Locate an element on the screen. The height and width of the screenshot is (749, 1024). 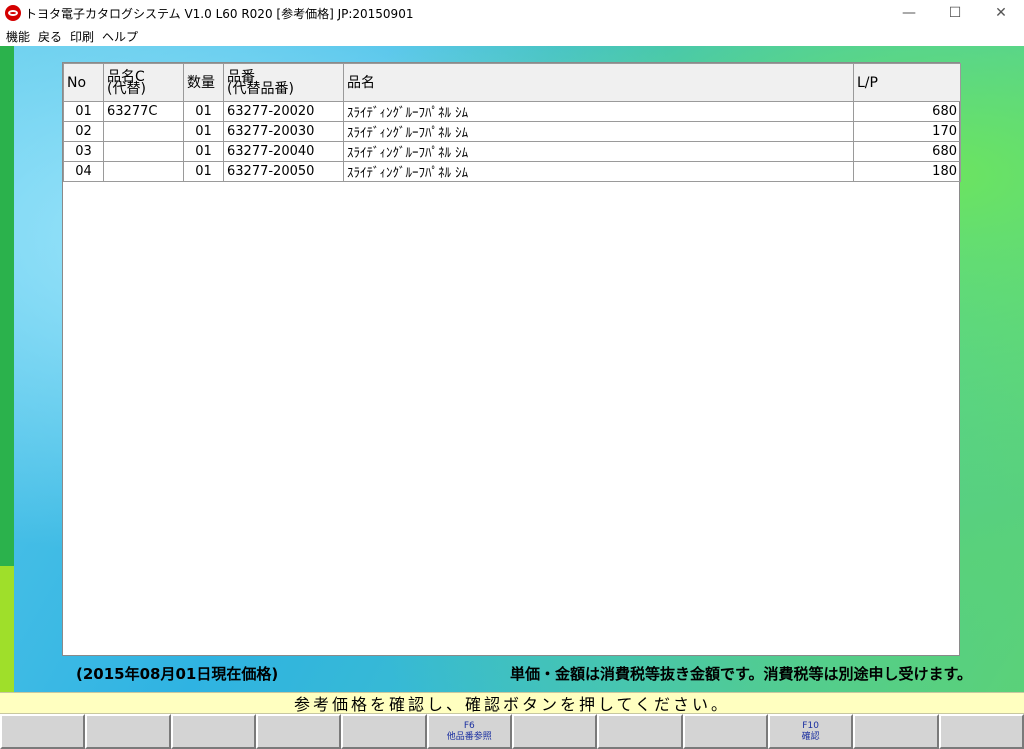
f10-confirm-button: F10 確認 is located at coordinates (810, 731).